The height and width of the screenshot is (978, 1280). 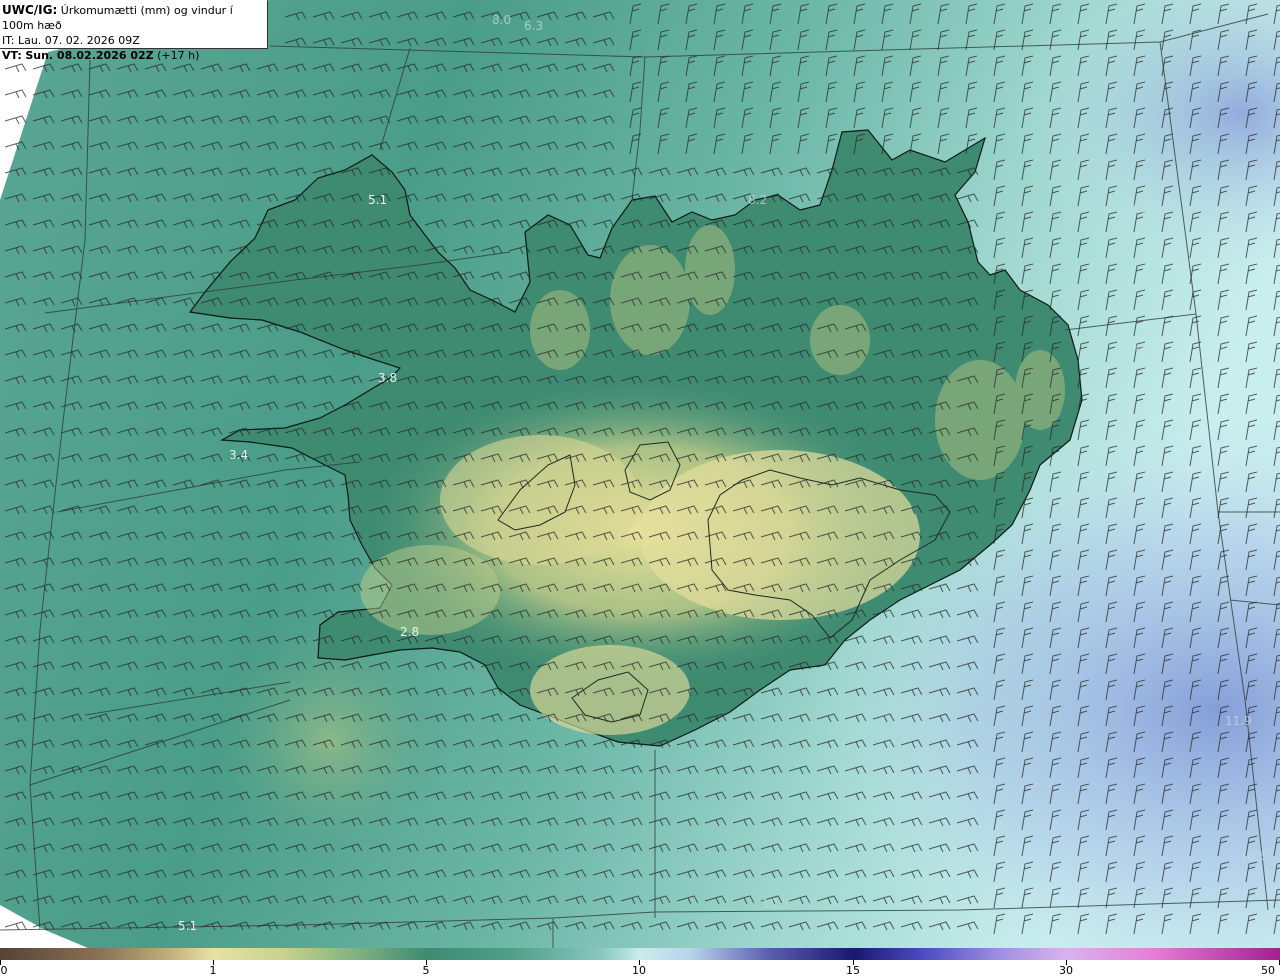 What do you see at coordinates (409, 632) in the screenshot?
I see `map-label: 2.8` at bounding box center [409, 632].